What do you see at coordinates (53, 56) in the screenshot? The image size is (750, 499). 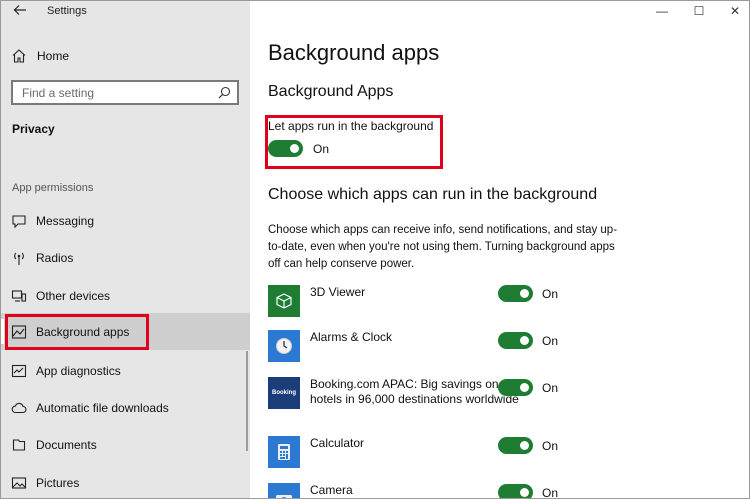 I see `home-label: Home` at bounding box center [53, 56].